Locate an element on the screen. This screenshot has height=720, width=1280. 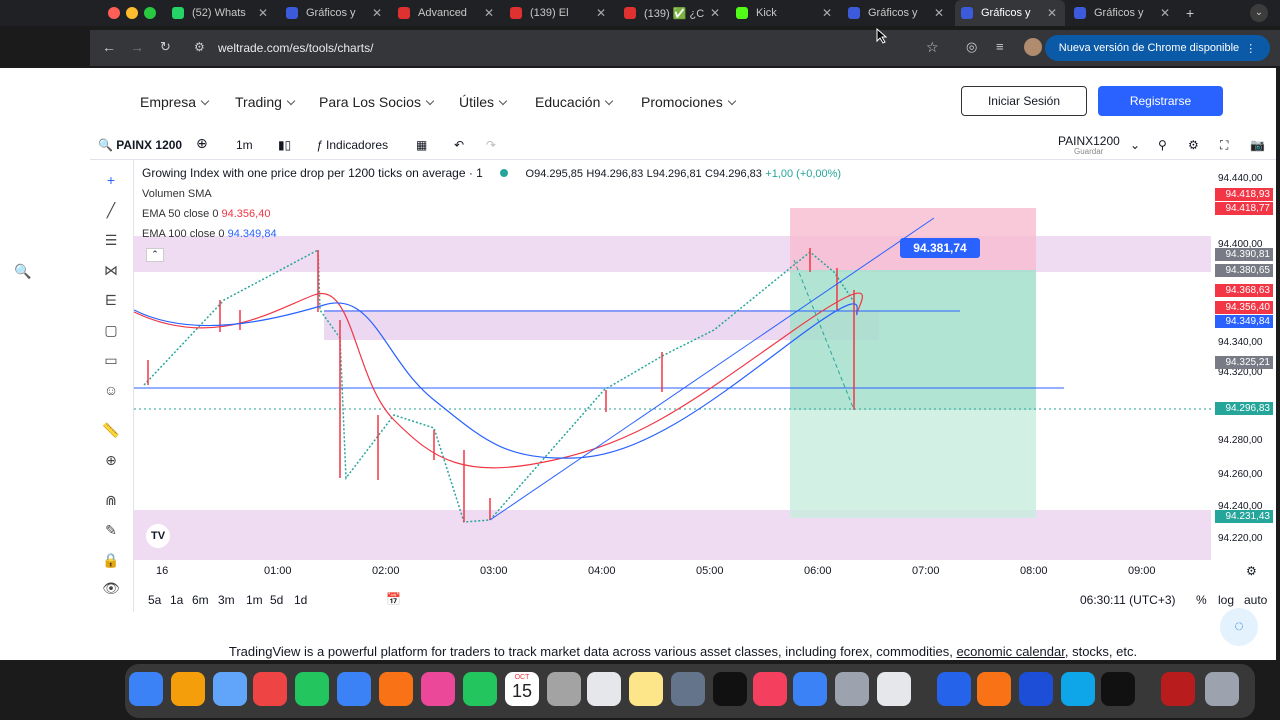
chatgpt-icon is located at coordinates (1118, 689).